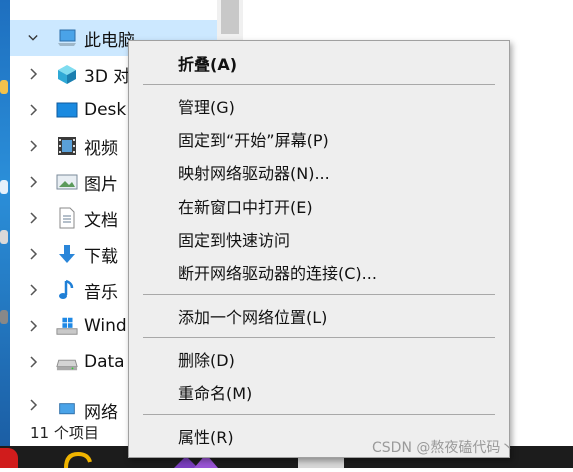 Image resolution: width=573 pixels, height=472 pixels. I want to click on menu-item-pin-to-start: 固定到“开始”屏幕(P), so click(319, 139).